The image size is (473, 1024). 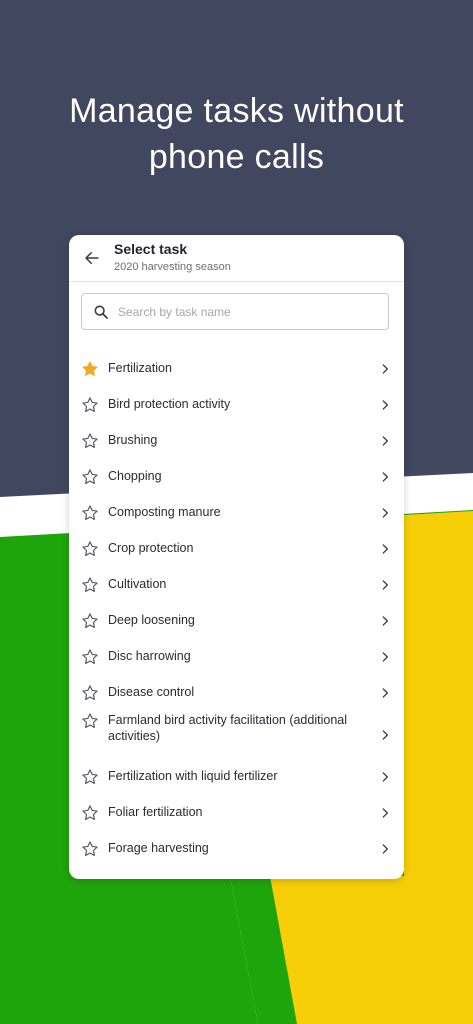 What do you see at coordinates (236, 549) in the screenshot?
I see `task-item: Crop protection` at bounding box center [236, 549].